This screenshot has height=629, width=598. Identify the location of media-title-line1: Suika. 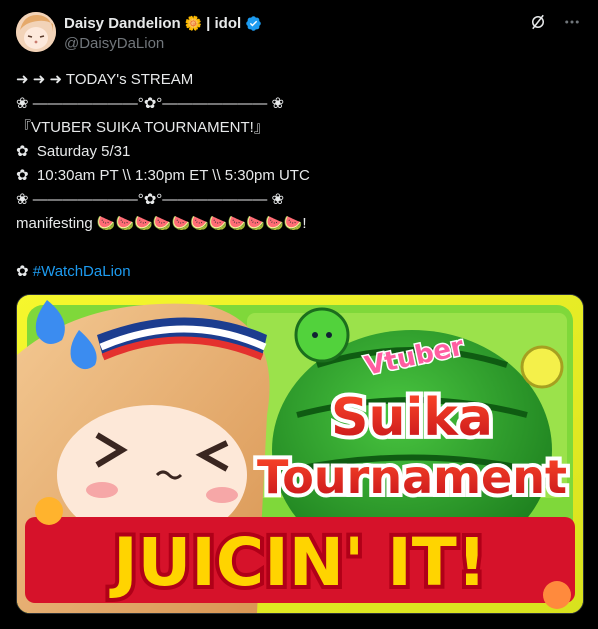
(412, 418).